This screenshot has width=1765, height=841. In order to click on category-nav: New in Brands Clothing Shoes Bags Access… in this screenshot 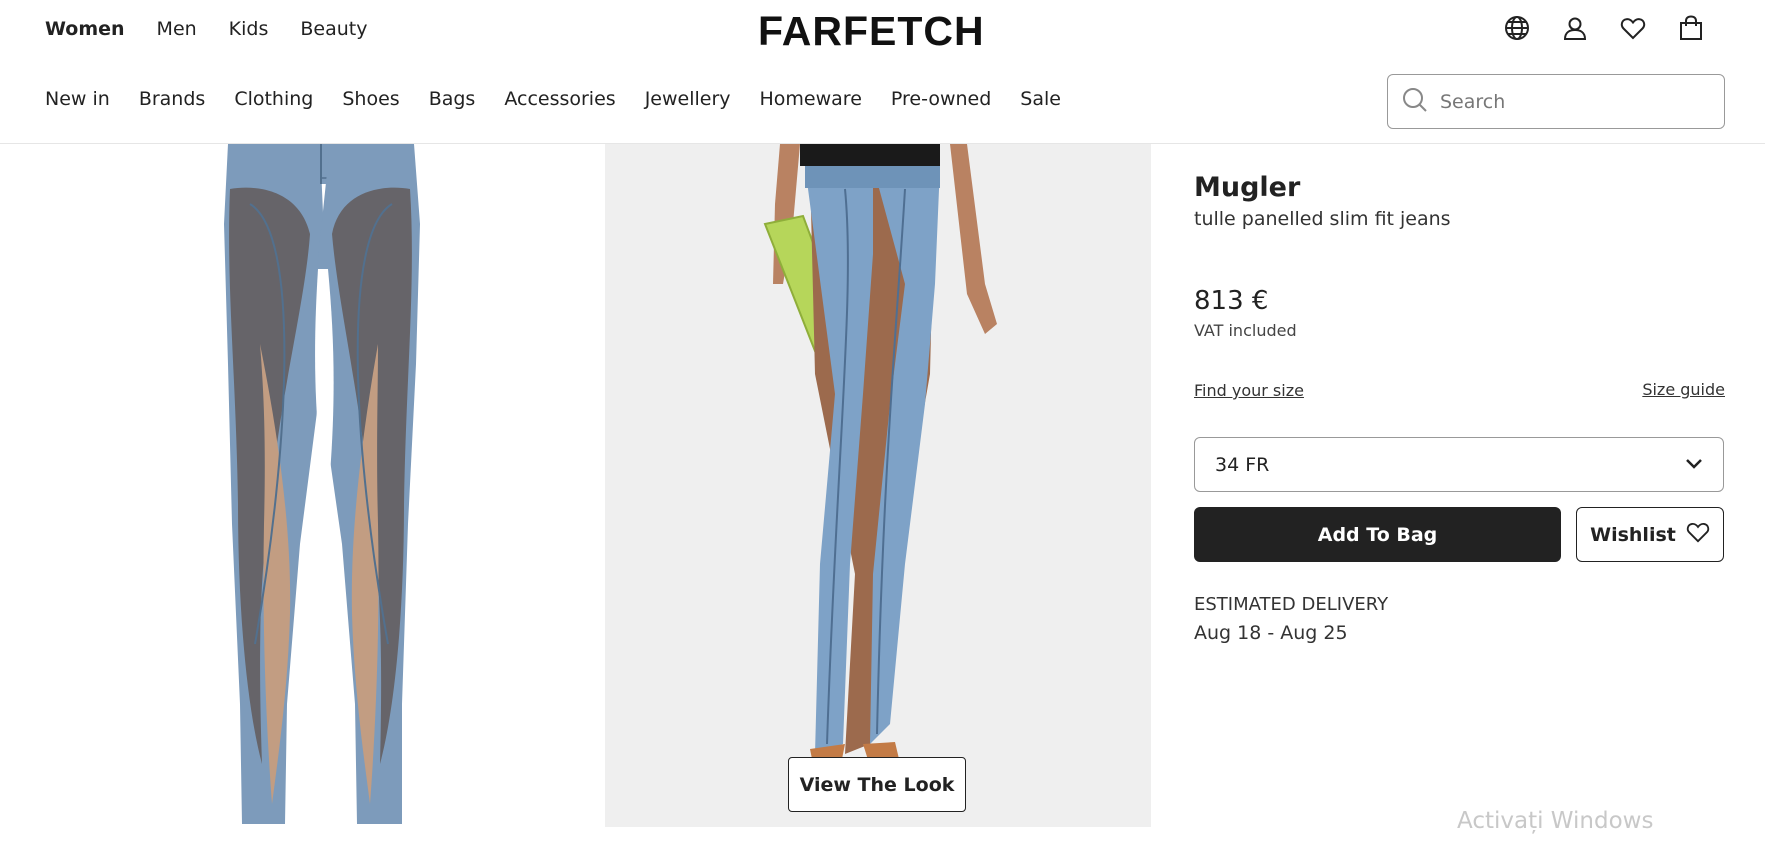, I will do `click(553, 99)`.